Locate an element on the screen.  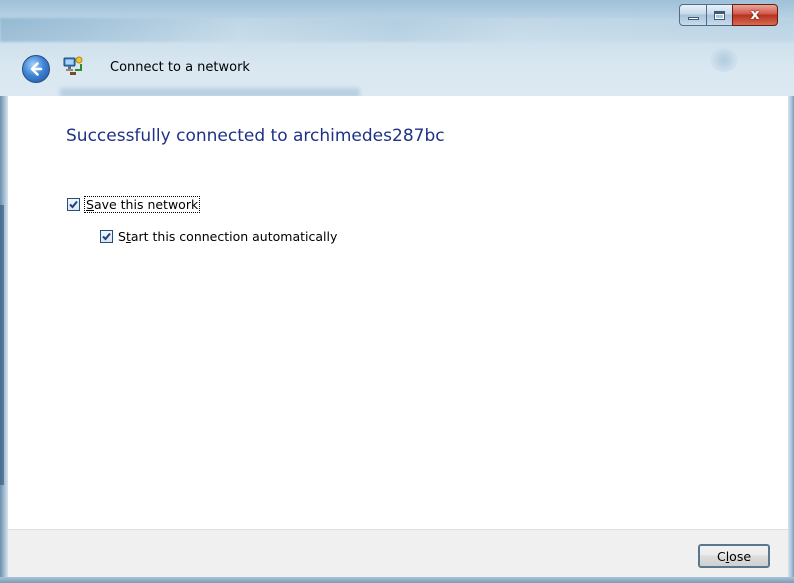
back-arrow-icon is located at coordinates (36, 69).